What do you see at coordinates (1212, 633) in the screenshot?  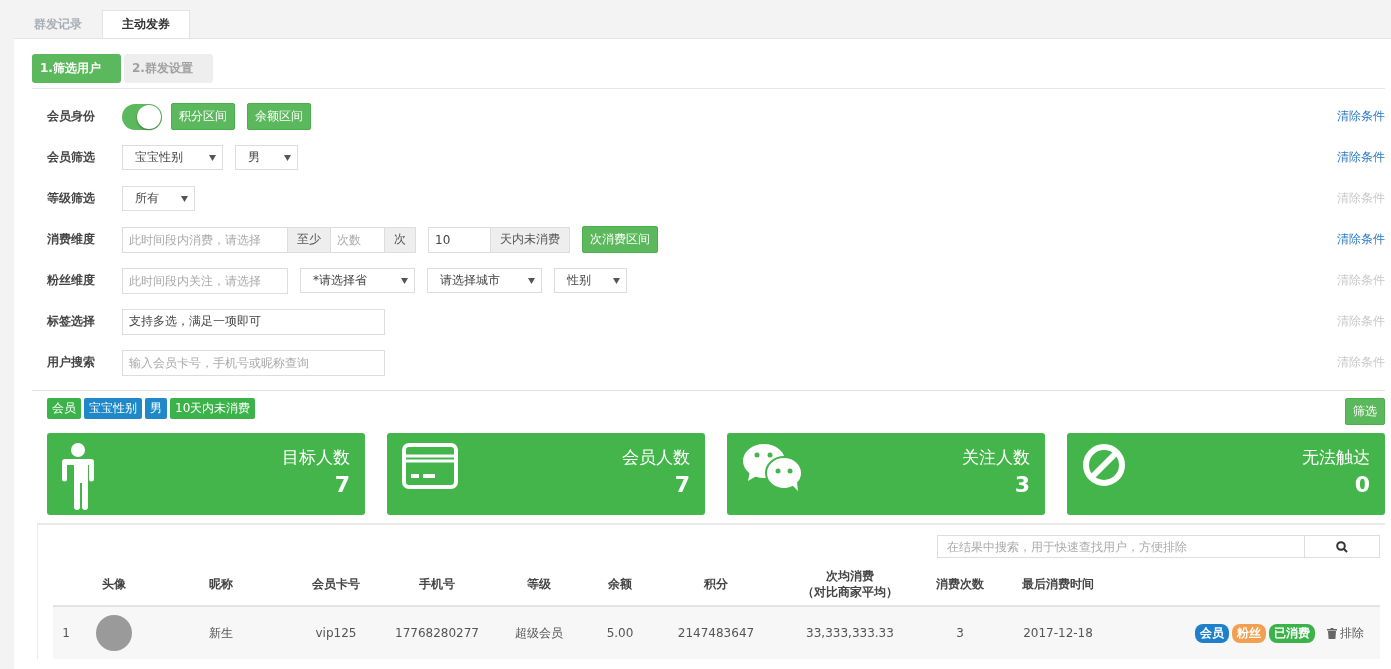 I see `status-badge: 会员` at bounding box center [1212, 633].